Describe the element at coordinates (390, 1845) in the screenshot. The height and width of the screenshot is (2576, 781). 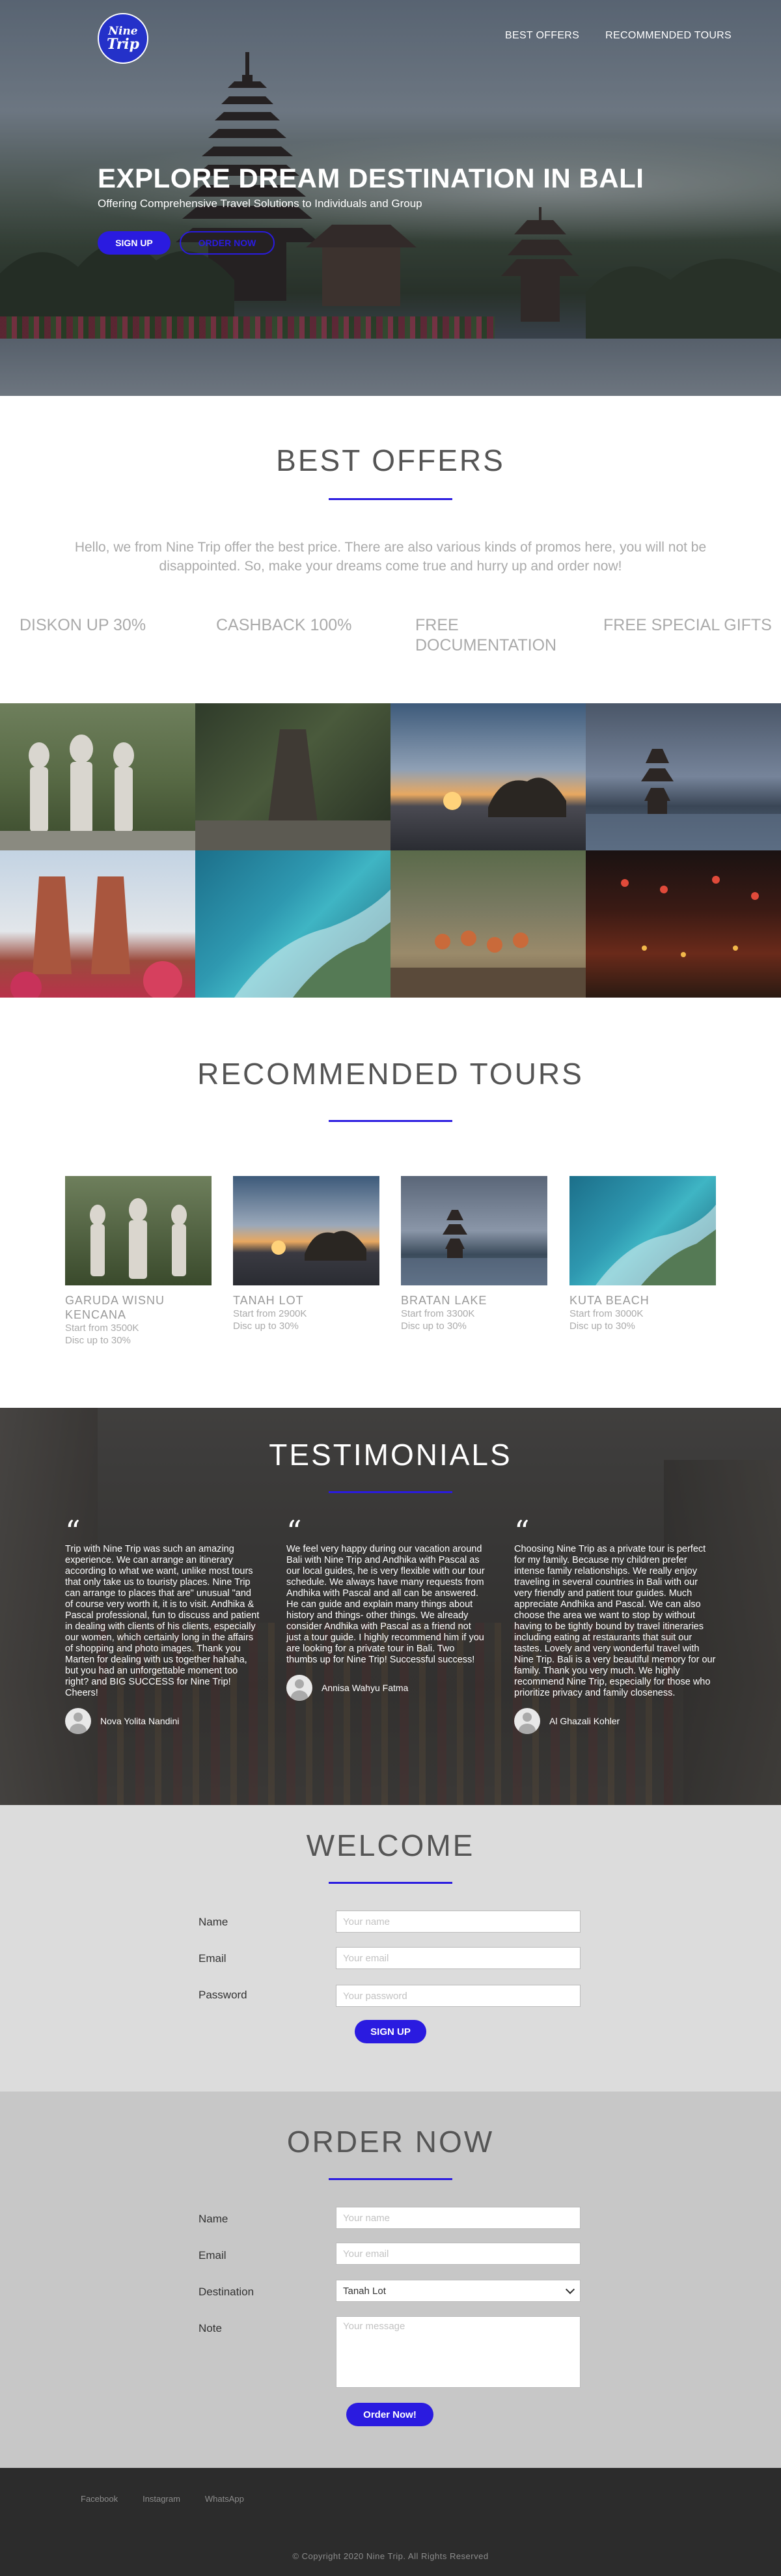
I see `welcome-title: WELCOME` at that location.